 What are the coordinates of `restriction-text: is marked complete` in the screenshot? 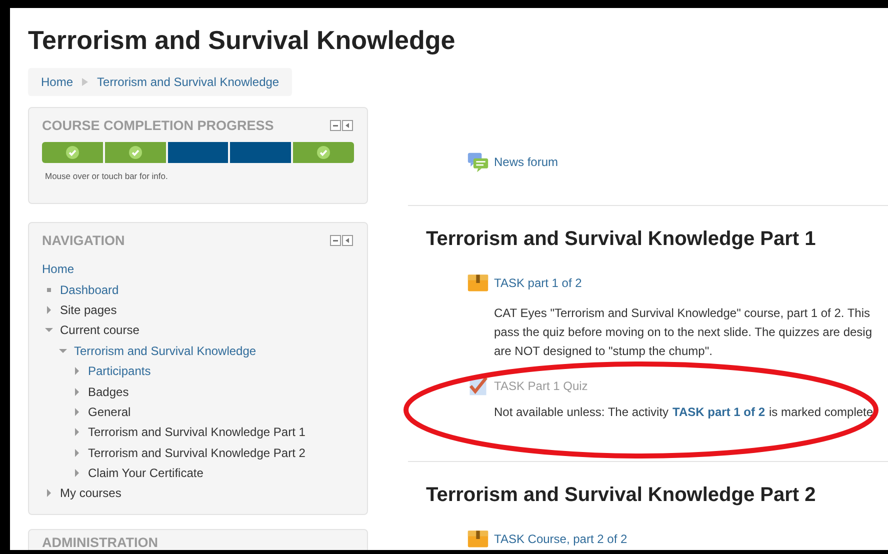 It's located at (821, 412).